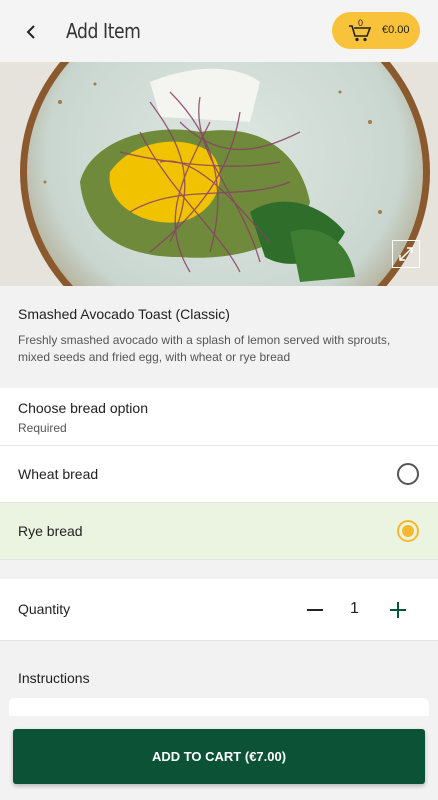  I want to click on plus-icon, so click(398, 610).